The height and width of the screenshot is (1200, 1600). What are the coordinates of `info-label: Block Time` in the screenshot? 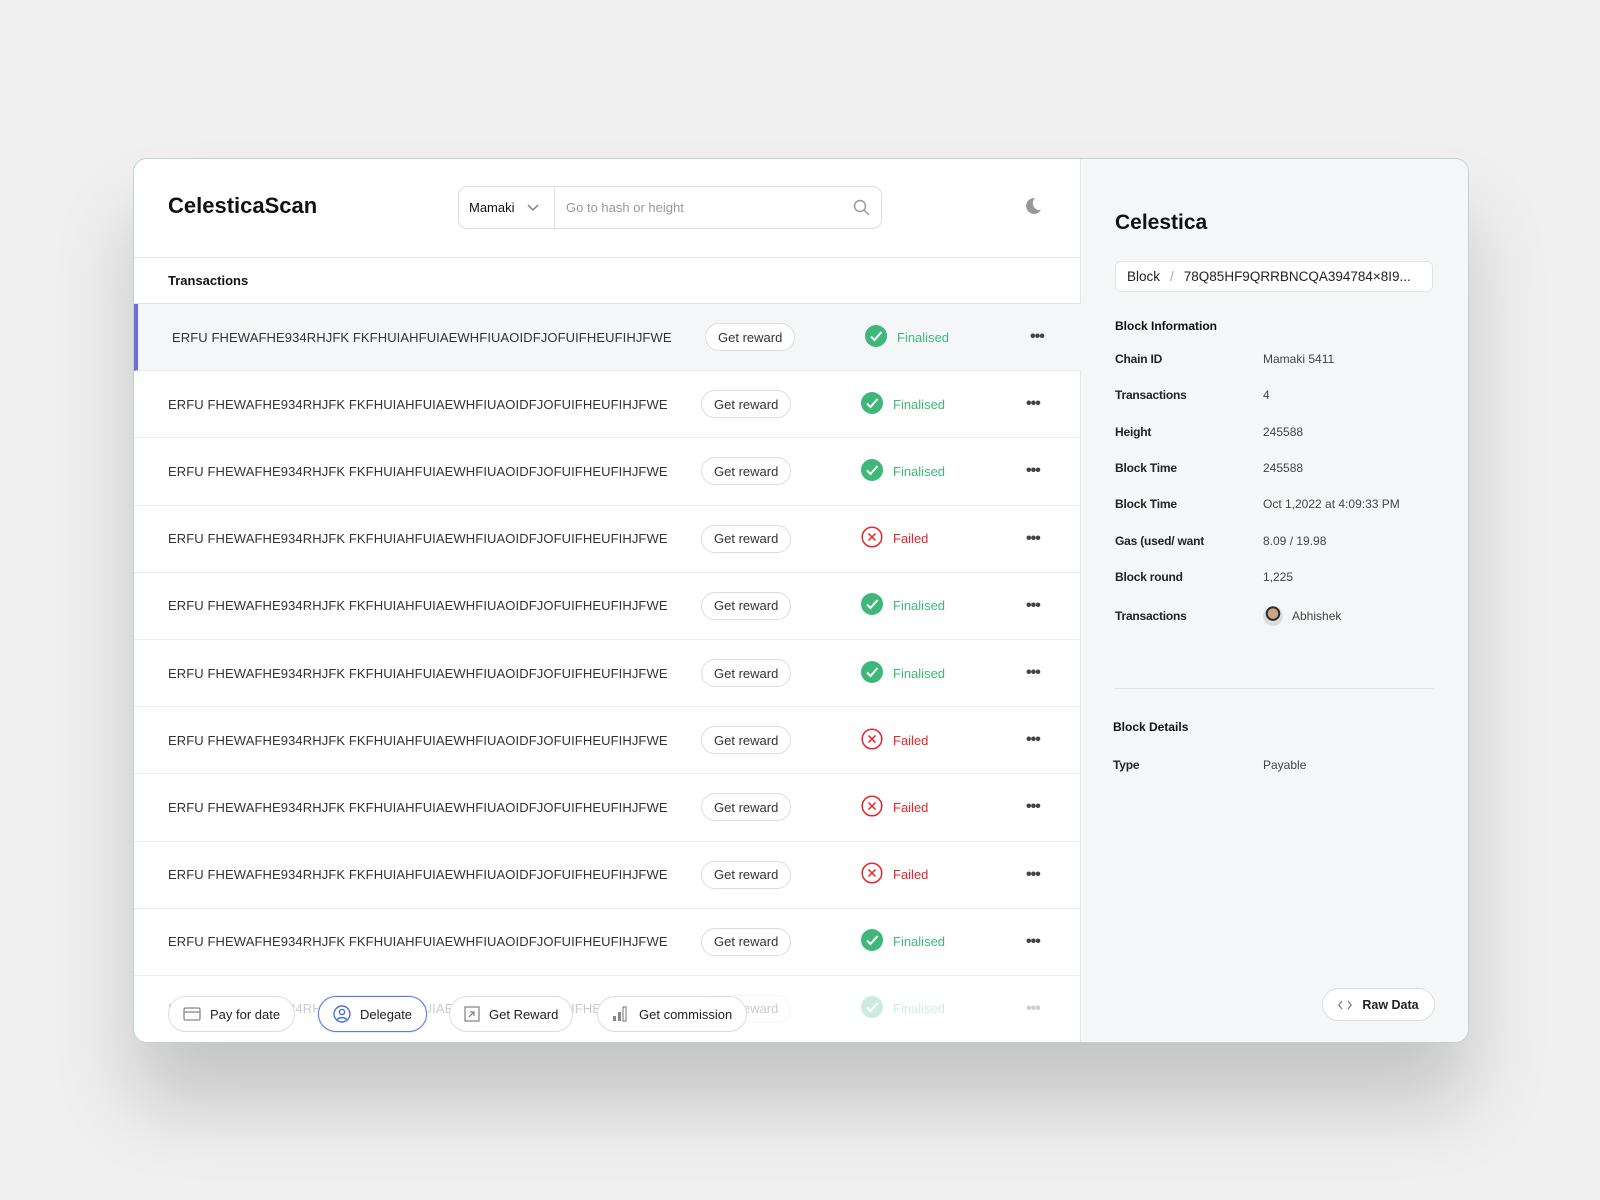 It's located at (1146, 467).